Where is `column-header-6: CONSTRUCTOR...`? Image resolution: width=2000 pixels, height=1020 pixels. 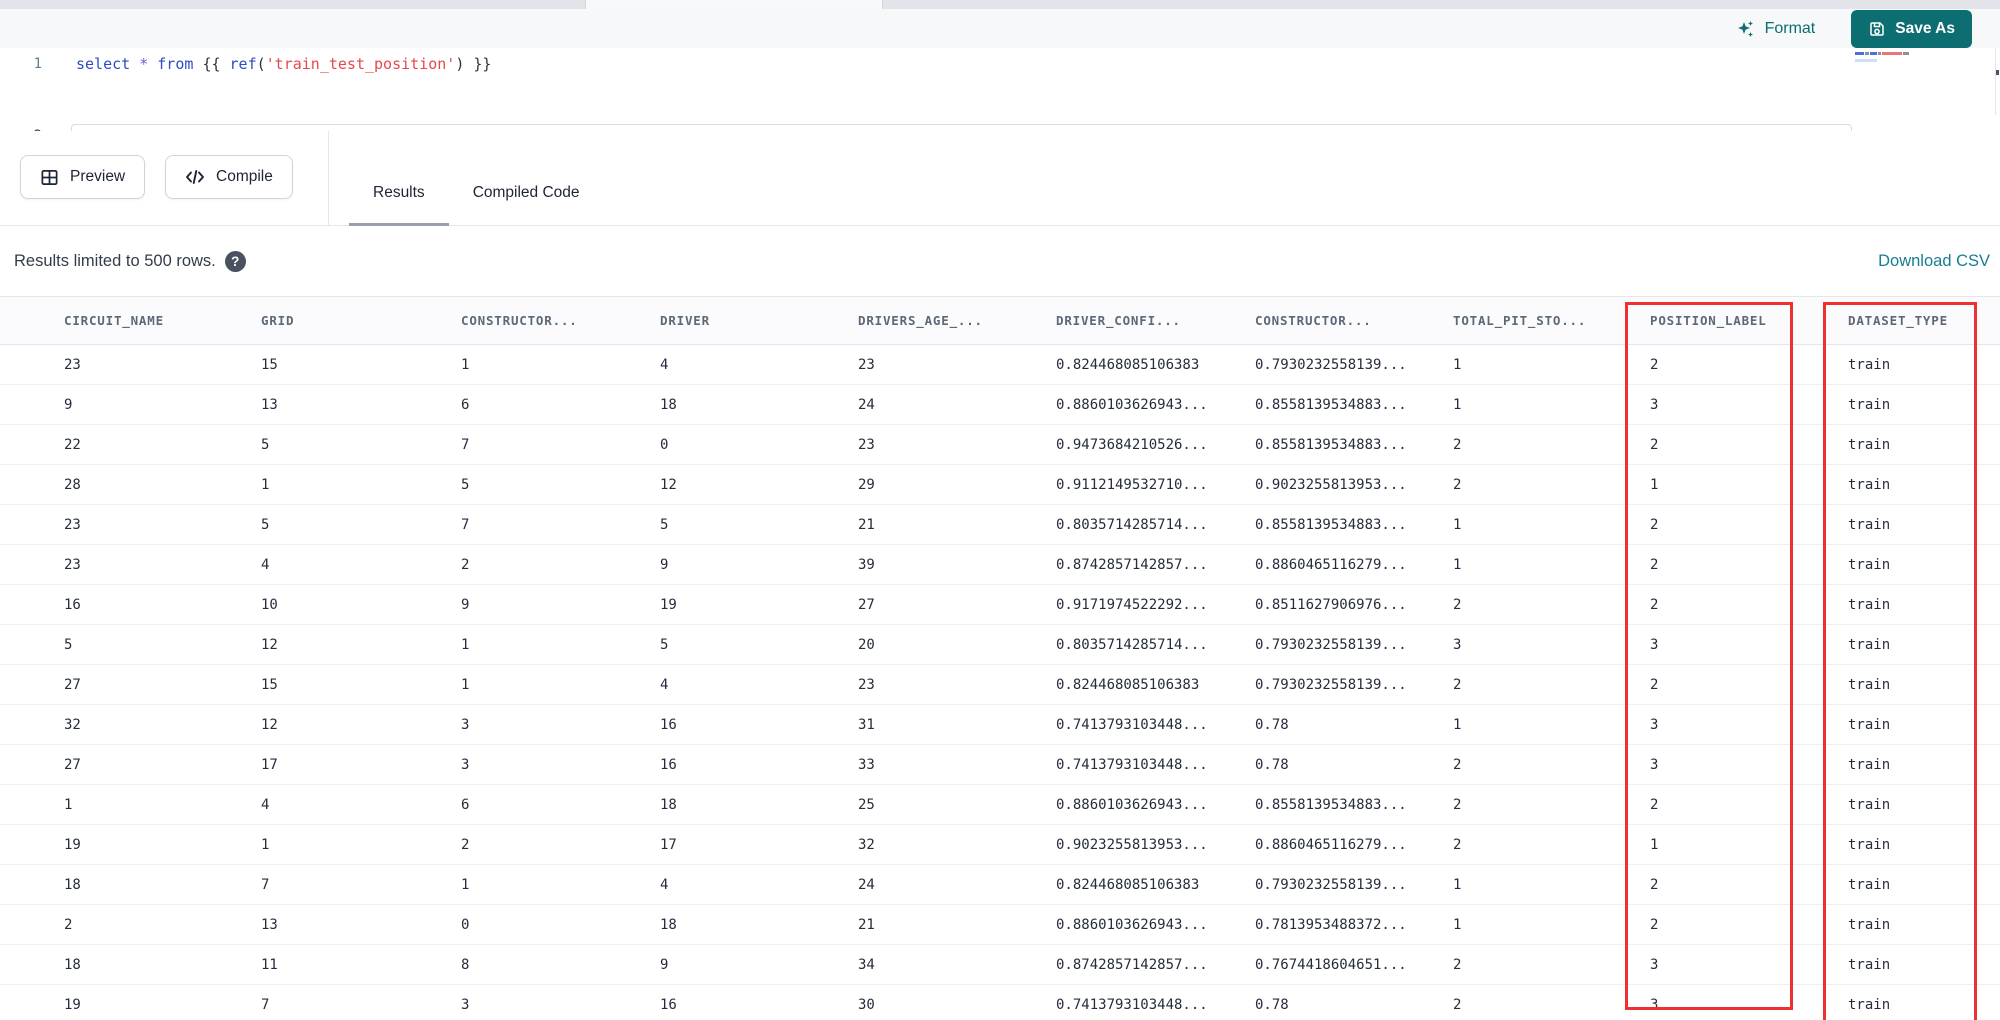
column-header-6: CONSTRUCTOR... is located at coordinates (1313, 320).